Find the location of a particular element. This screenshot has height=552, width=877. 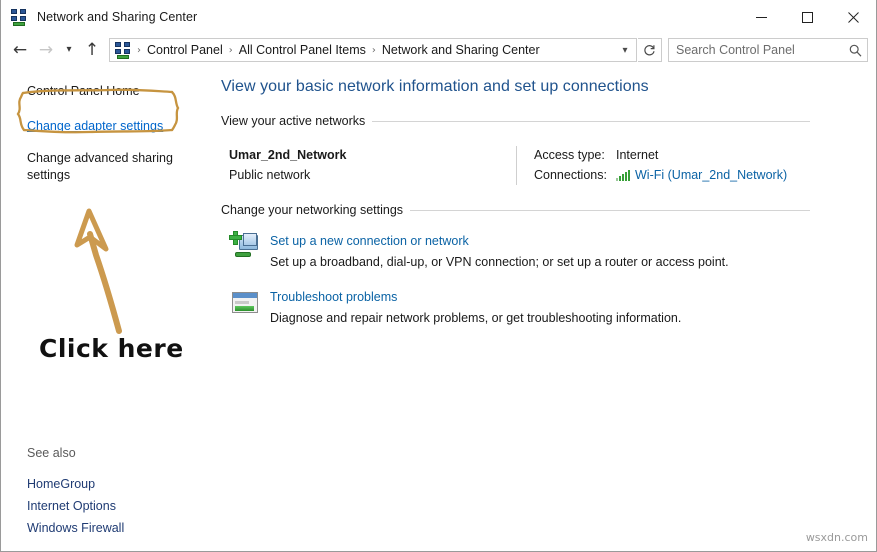

task-title-link: Troubleshoot problems is located at coordinates (333, 297).